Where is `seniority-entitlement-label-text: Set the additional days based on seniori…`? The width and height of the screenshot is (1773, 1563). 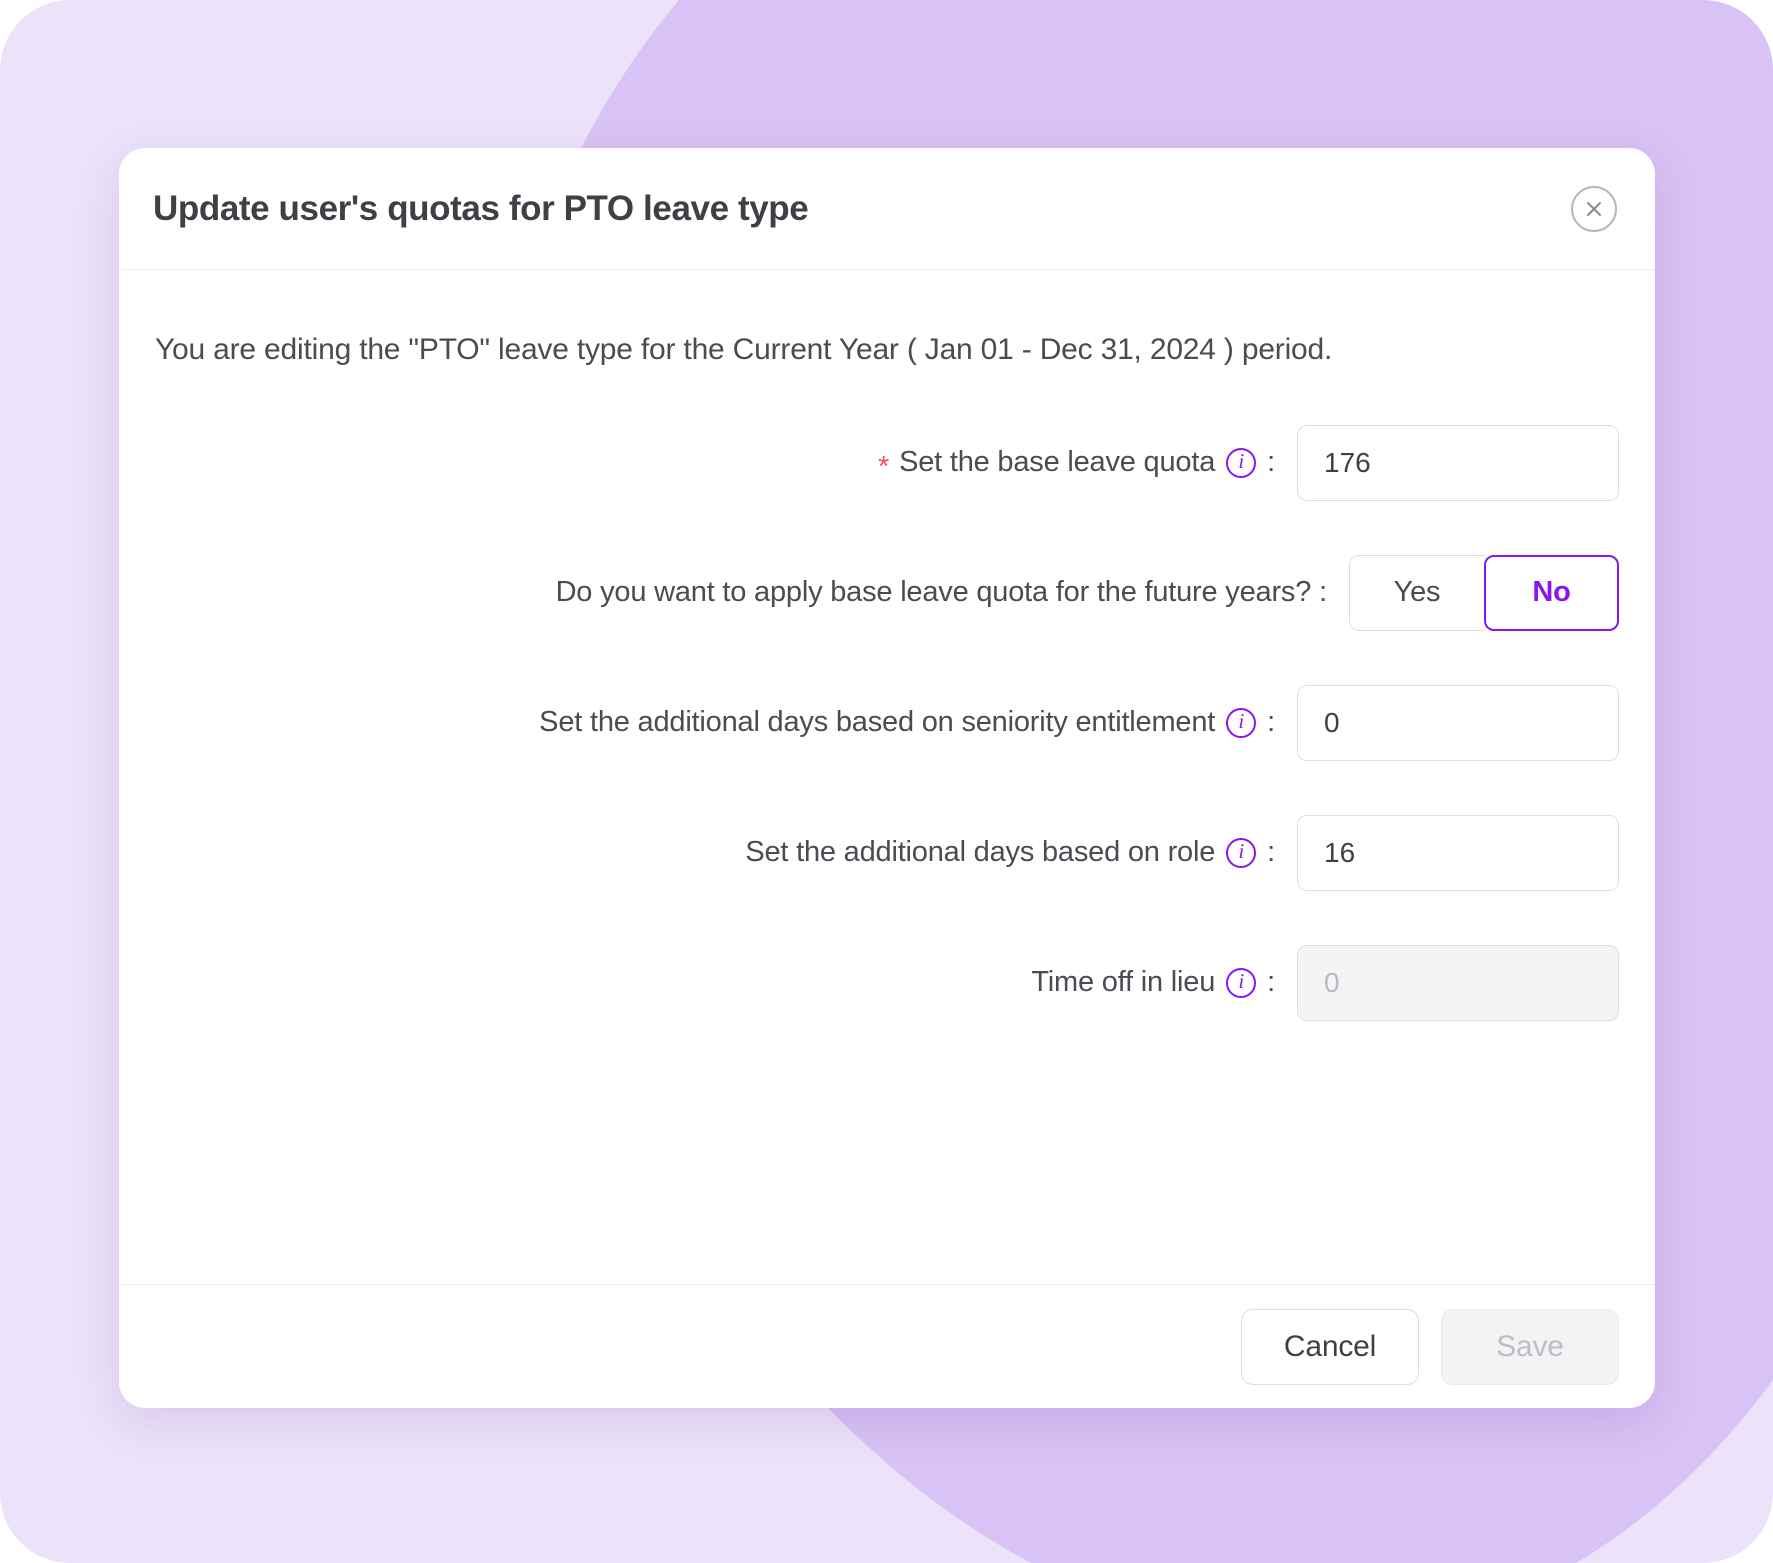
seniority-entitlement-label-text: Set the additional days based on seniori… is located at coordinates (877, 722).